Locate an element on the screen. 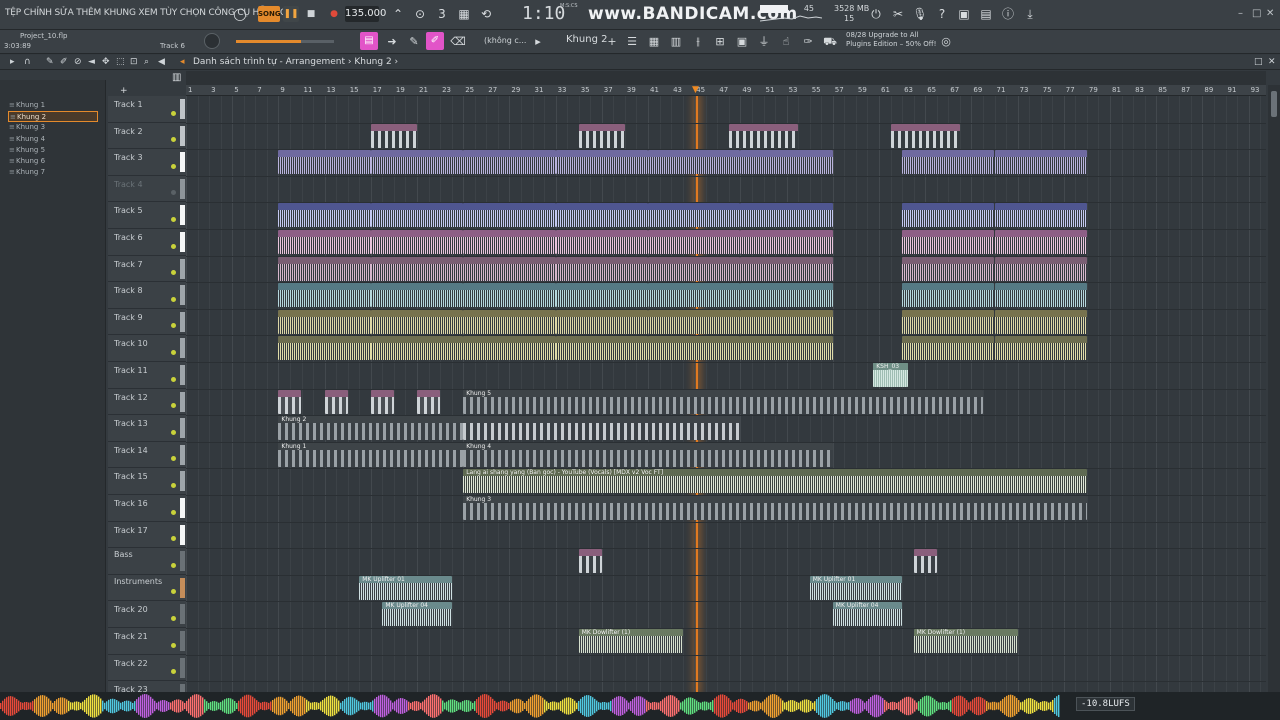 This screenshot has height=720, width=1280. speaker-icon: ◀ is located at coordinates (161, 62).